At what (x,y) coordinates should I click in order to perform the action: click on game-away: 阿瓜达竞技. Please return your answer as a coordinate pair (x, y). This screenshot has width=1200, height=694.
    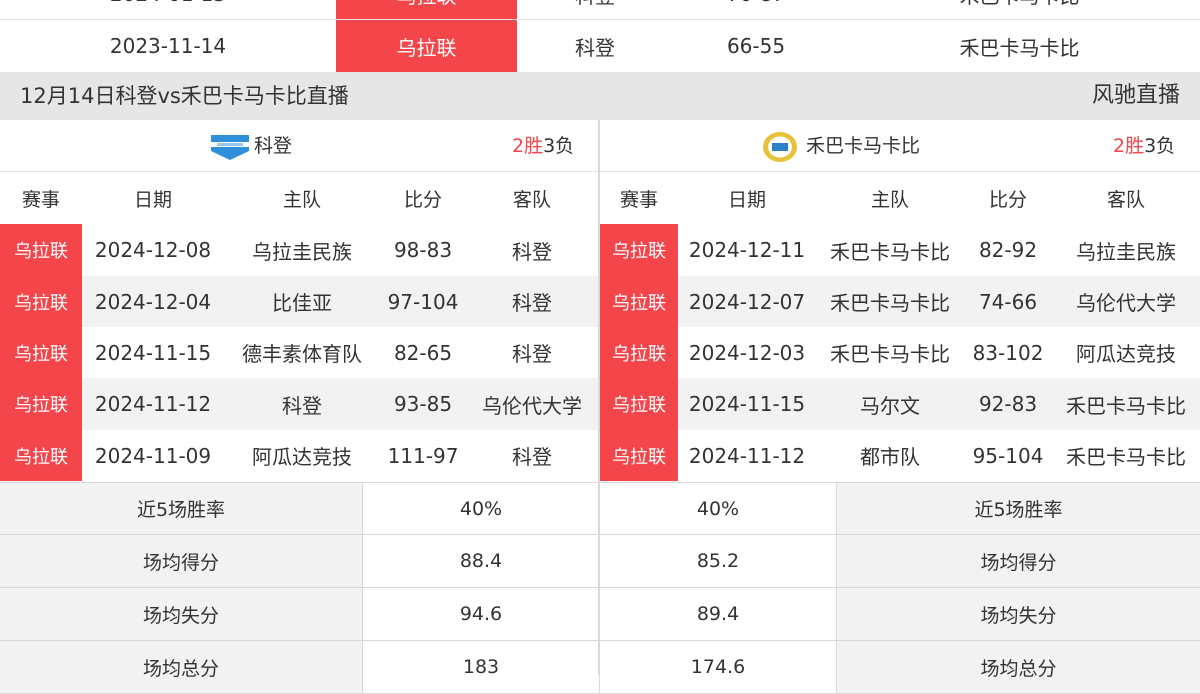
    Looking at the image, I should click on (1126, 352).